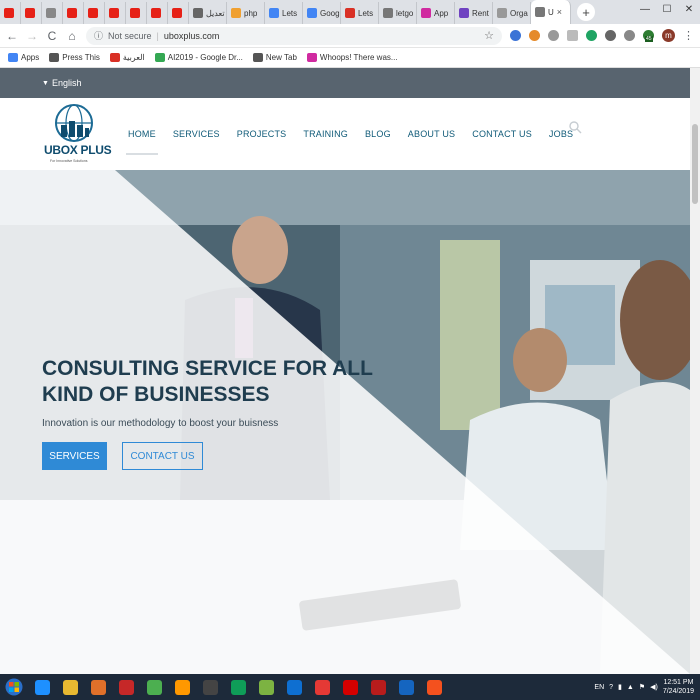 Image resolution: width=700 pixels, height=700 pixels. Describe the element at coordinates (350, 687) in the screenshot. I see `taskbar-opera-button` at that location.